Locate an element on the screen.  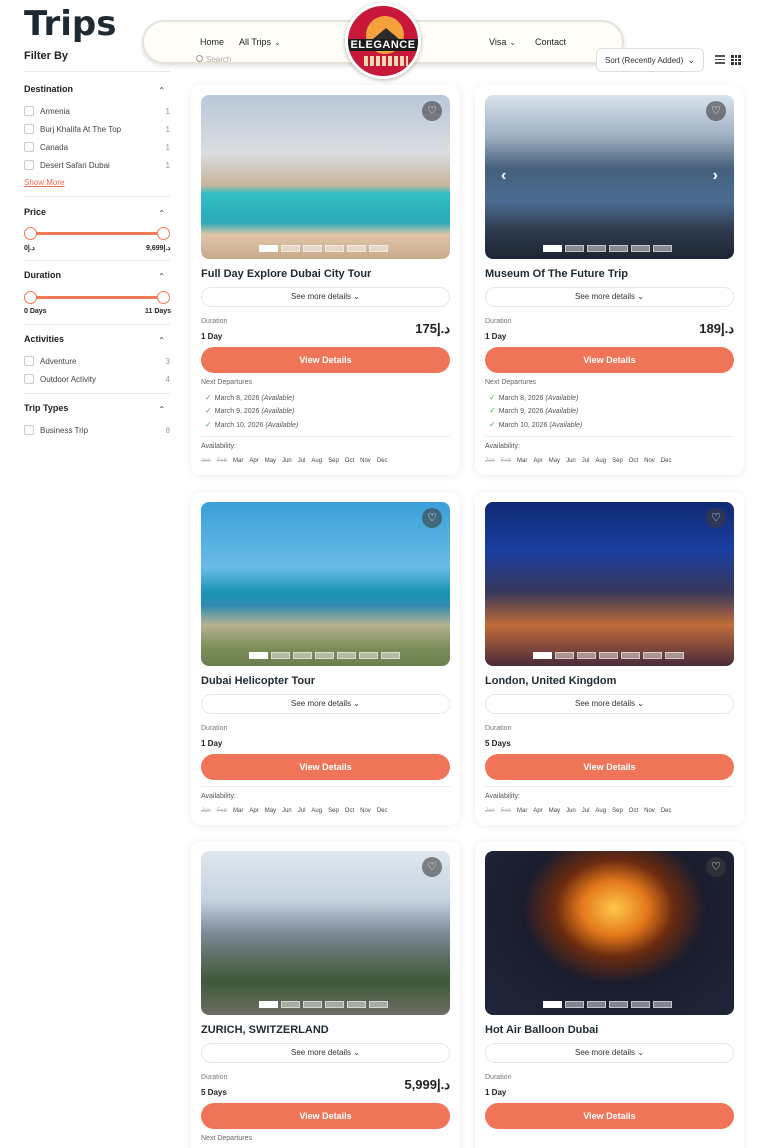
trip-image: ♡ ‹ › is located at coordinates (609, 177).